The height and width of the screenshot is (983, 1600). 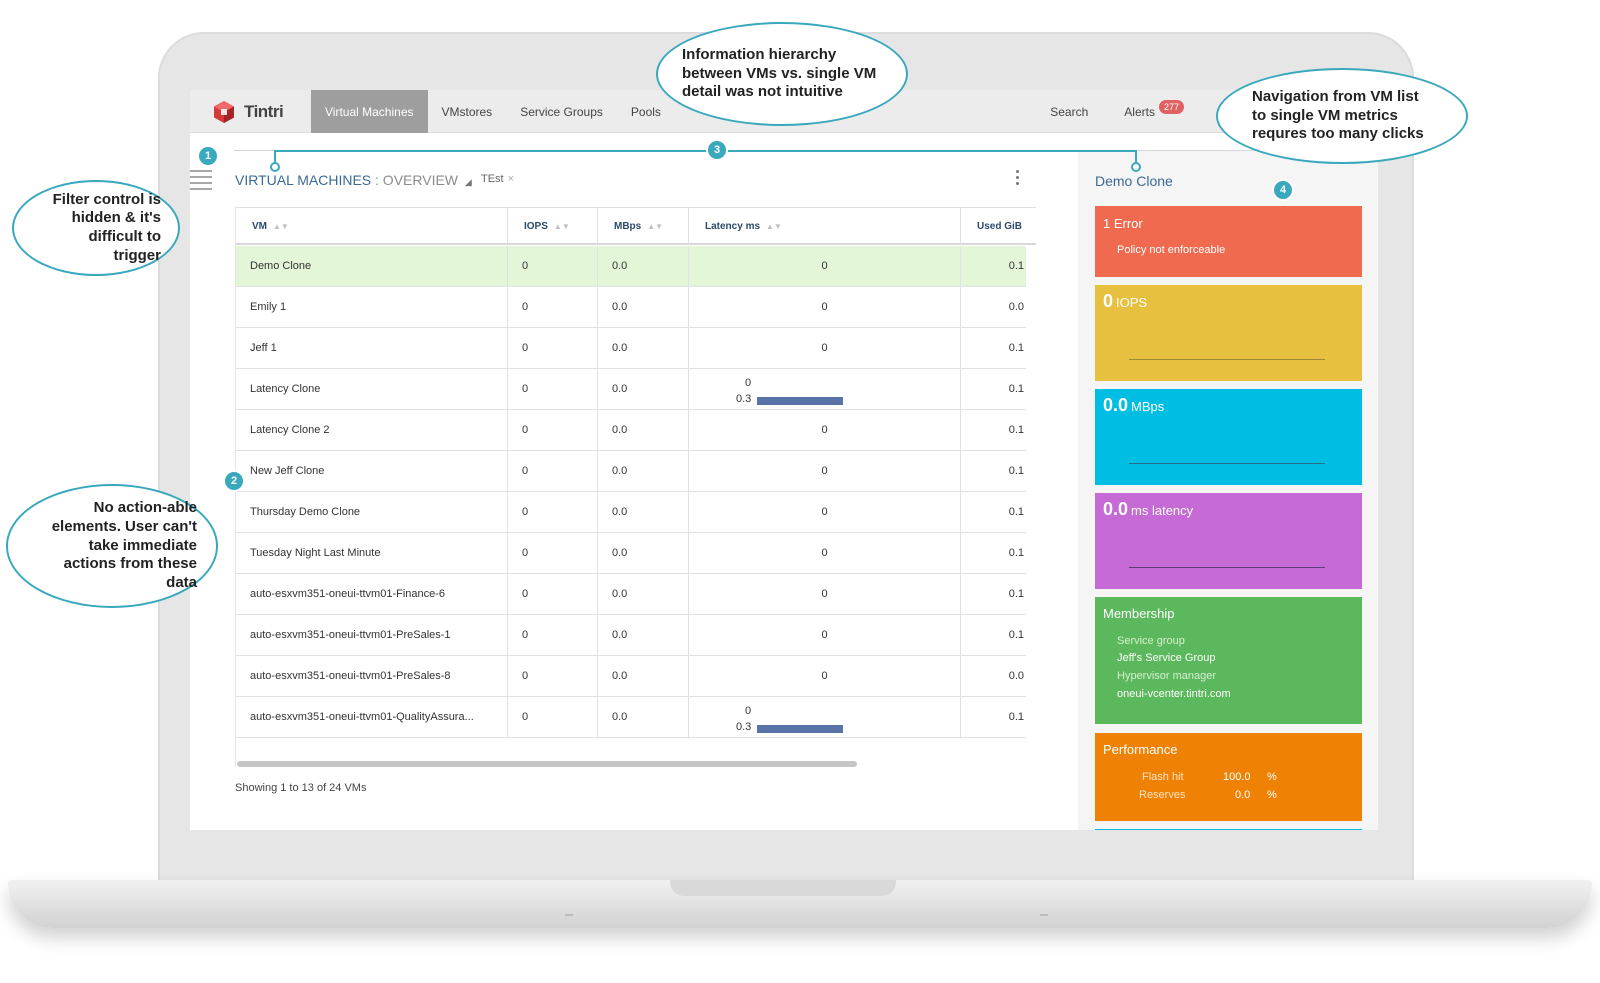 I want to click on annotation-marker-1: 1, so click(x=208, y=156).